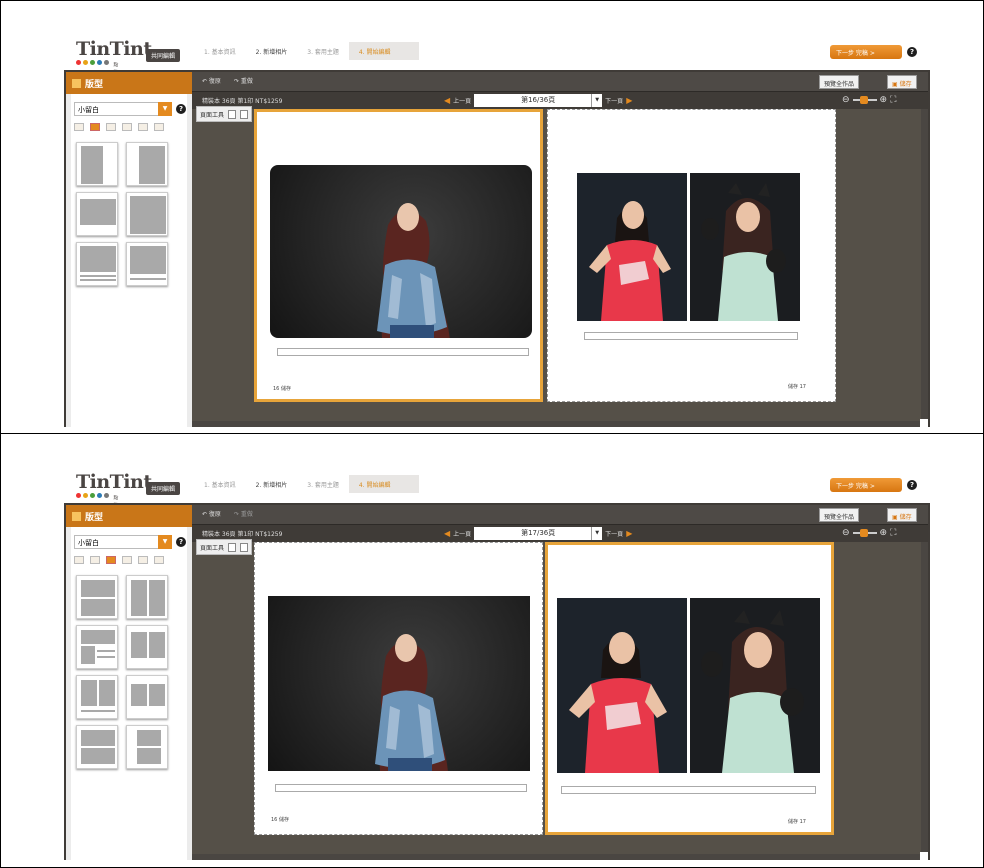 The image size is (984, 868). Describe the element at coordinates (538, 100) in the screenshot. I see `page-select: 第16/36頁 ▼` at that location.